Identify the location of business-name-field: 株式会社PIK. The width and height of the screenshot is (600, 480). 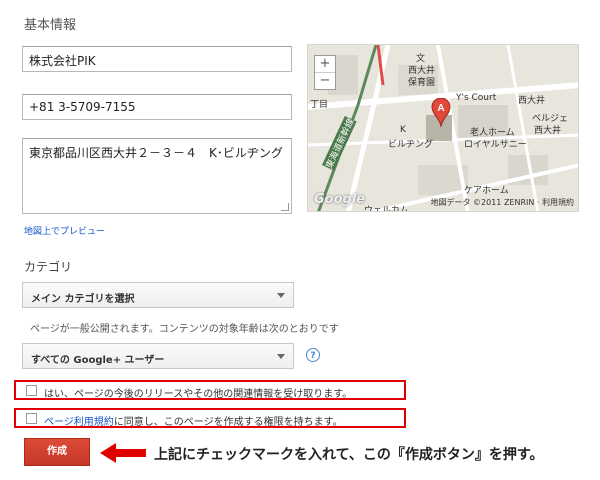
(157, 59).